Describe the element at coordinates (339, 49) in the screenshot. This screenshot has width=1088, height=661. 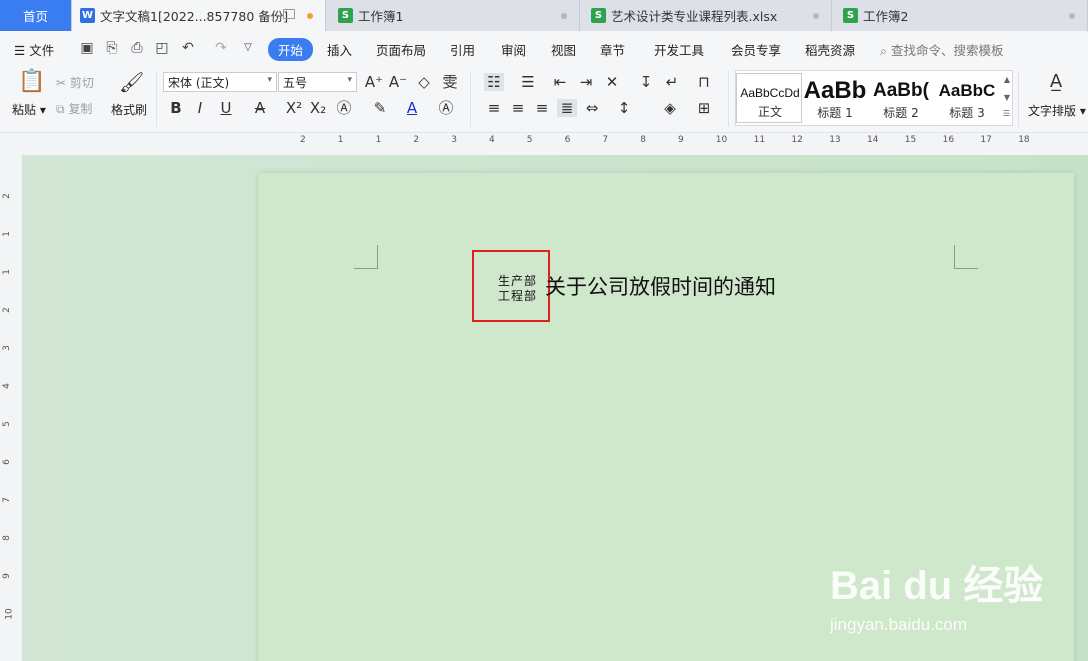
I see `tab-insert: 插入` at that location.